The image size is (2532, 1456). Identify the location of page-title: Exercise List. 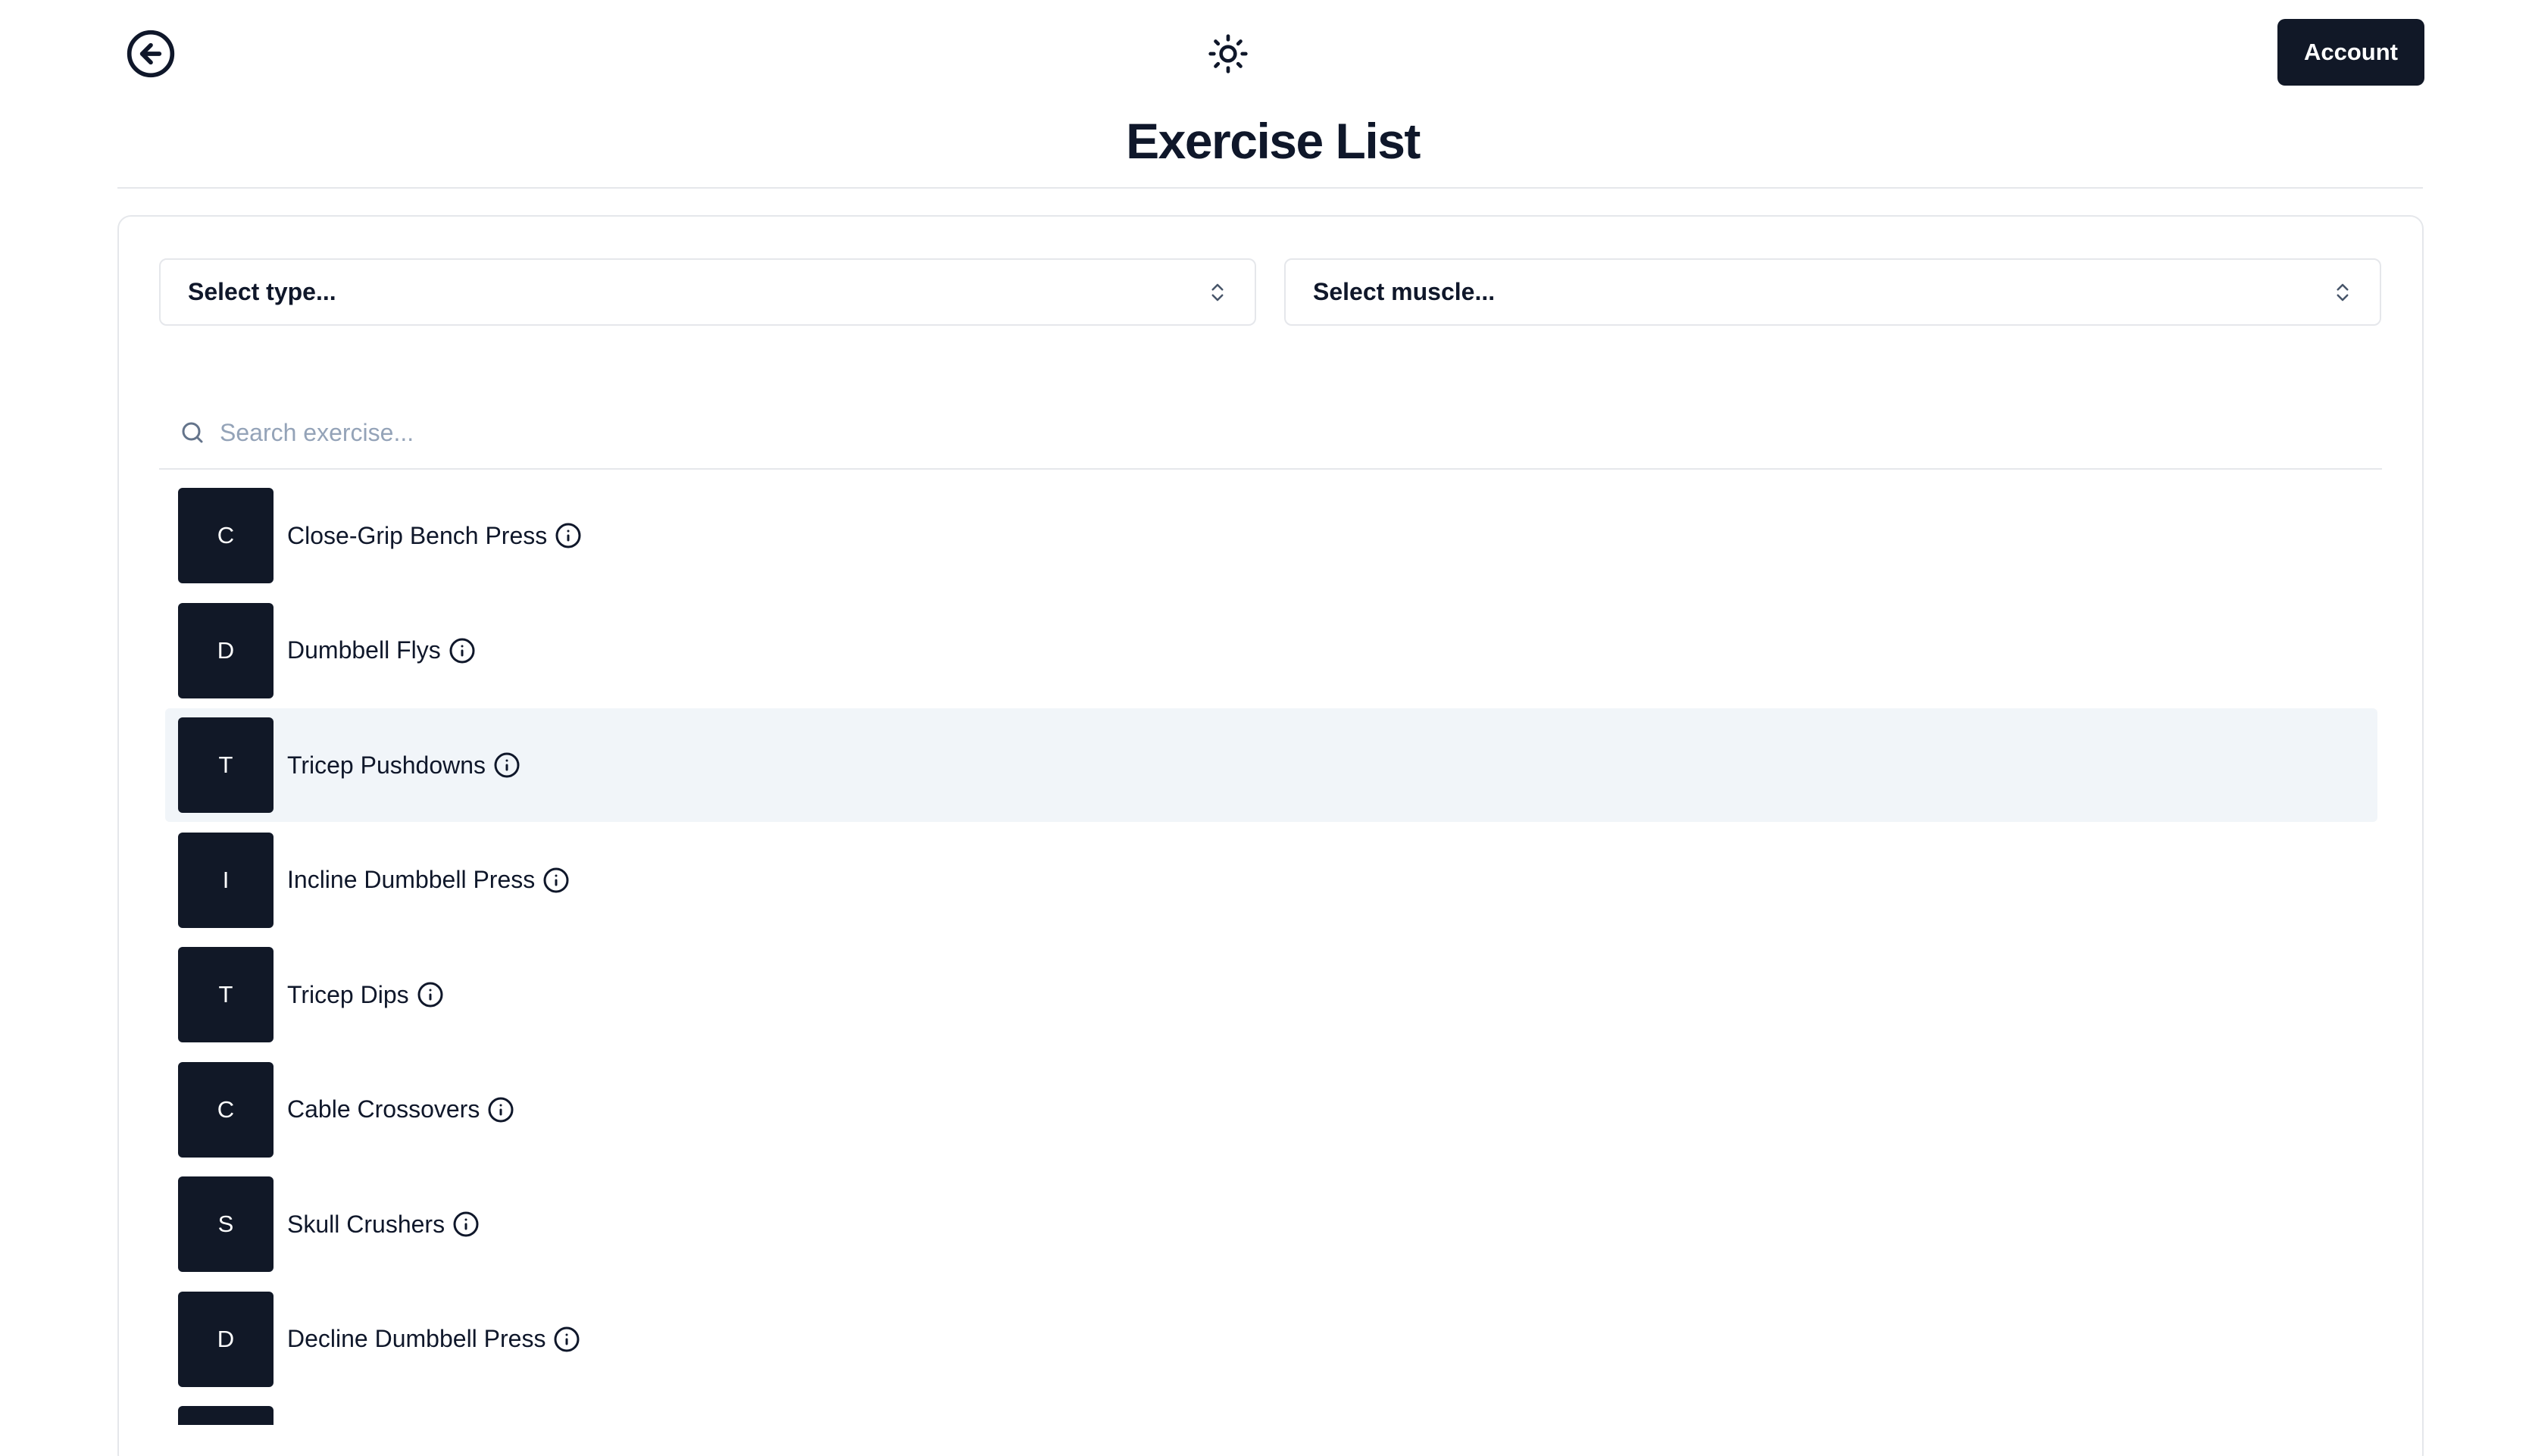
(1273, 141).